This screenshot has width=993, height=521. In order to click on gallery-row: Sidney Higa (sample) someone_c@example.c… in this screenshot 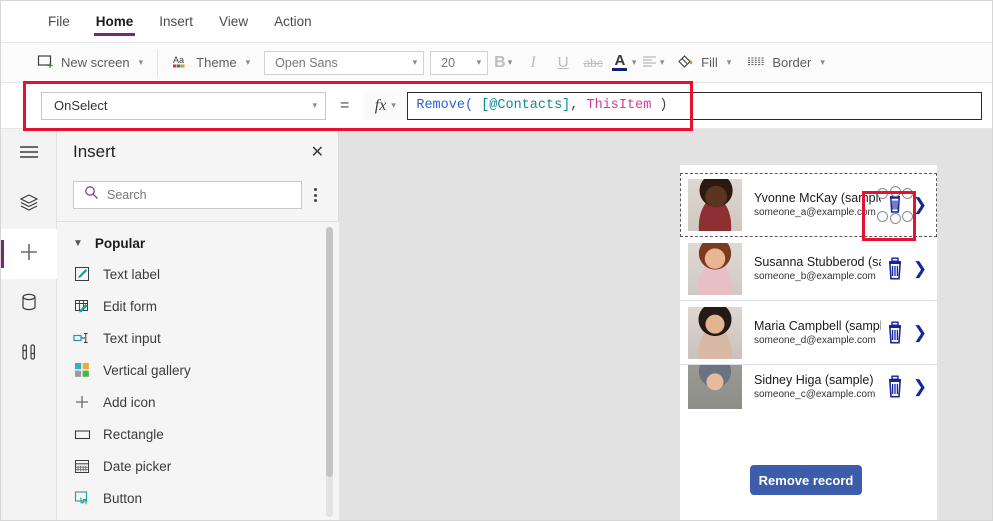, I will do `click(808, 387)`.